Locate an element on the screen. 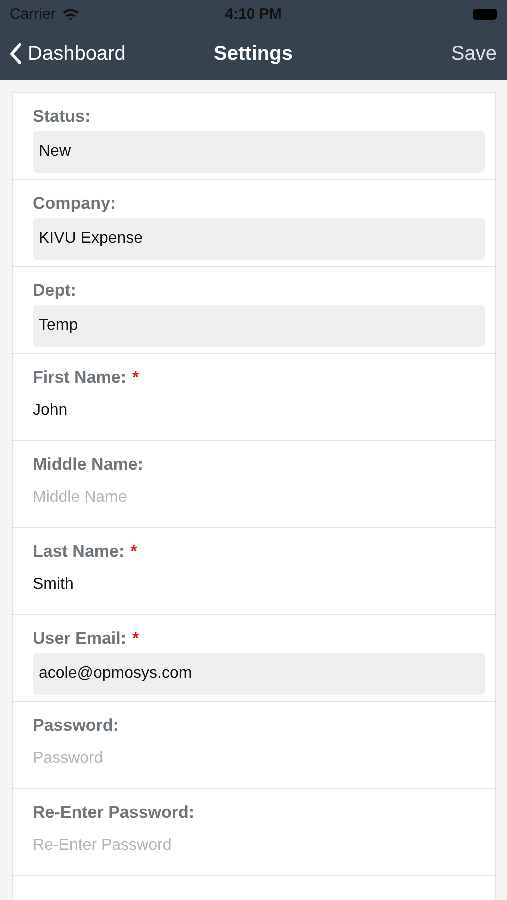 The height and width of the screenshot is (900, 507). save-button: Save is located at coordinates (474, 54).